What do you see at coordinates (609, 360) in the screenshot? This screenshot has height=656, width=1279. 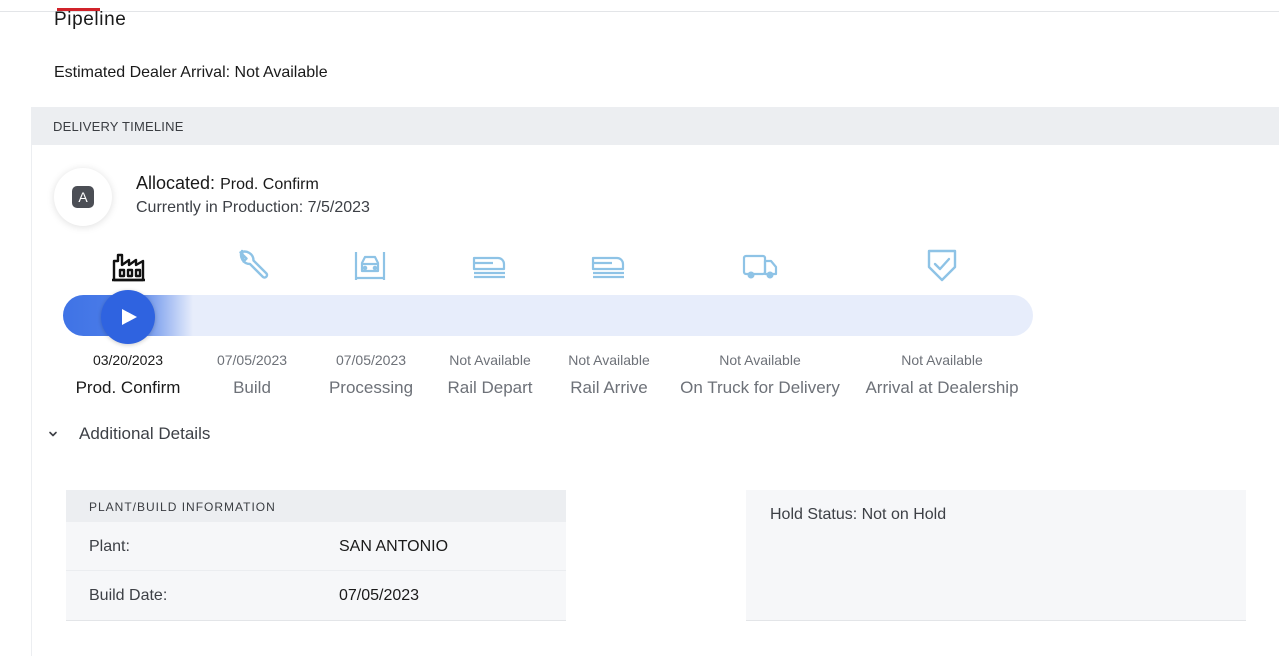 I see `step-date-rail-arrive: Not Available` at bounding box center [609, 360].